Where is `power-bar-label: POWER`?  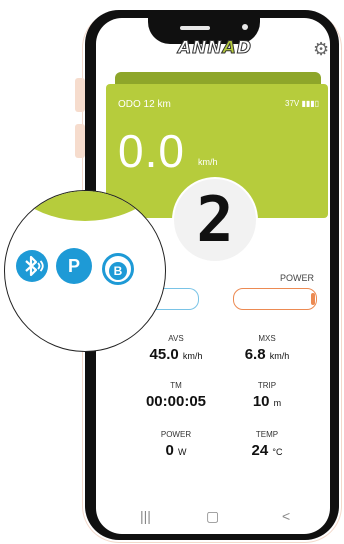
power-bar-label: POWER is located at coordinates (297, 278).